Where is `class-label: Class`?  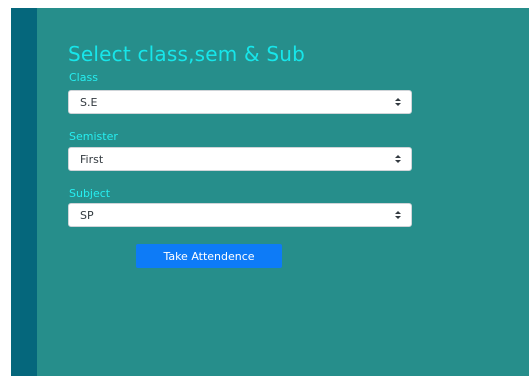
class-label: Class is located at coordinates (83, 77).